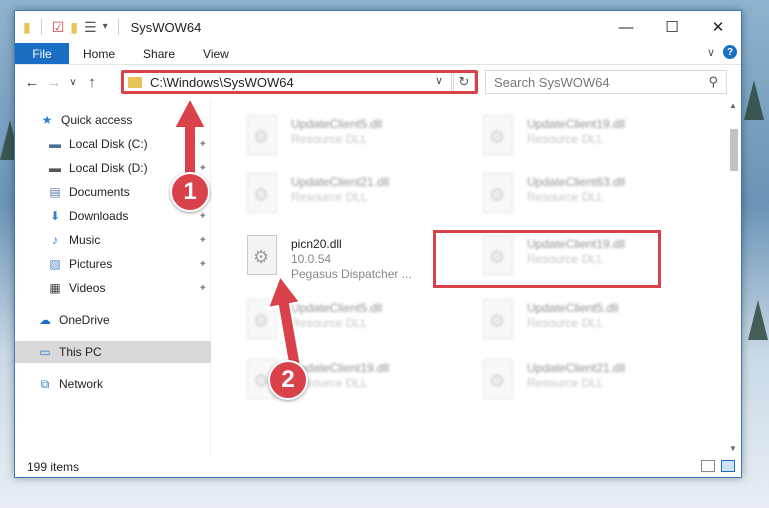 Image resolution: width=769 pixels, height=508 pixels. What do you see at coordinates (90, 27) in the screenshot?
I see `customize-toolbar-icon: ☰` at bounding box center [90, 27].